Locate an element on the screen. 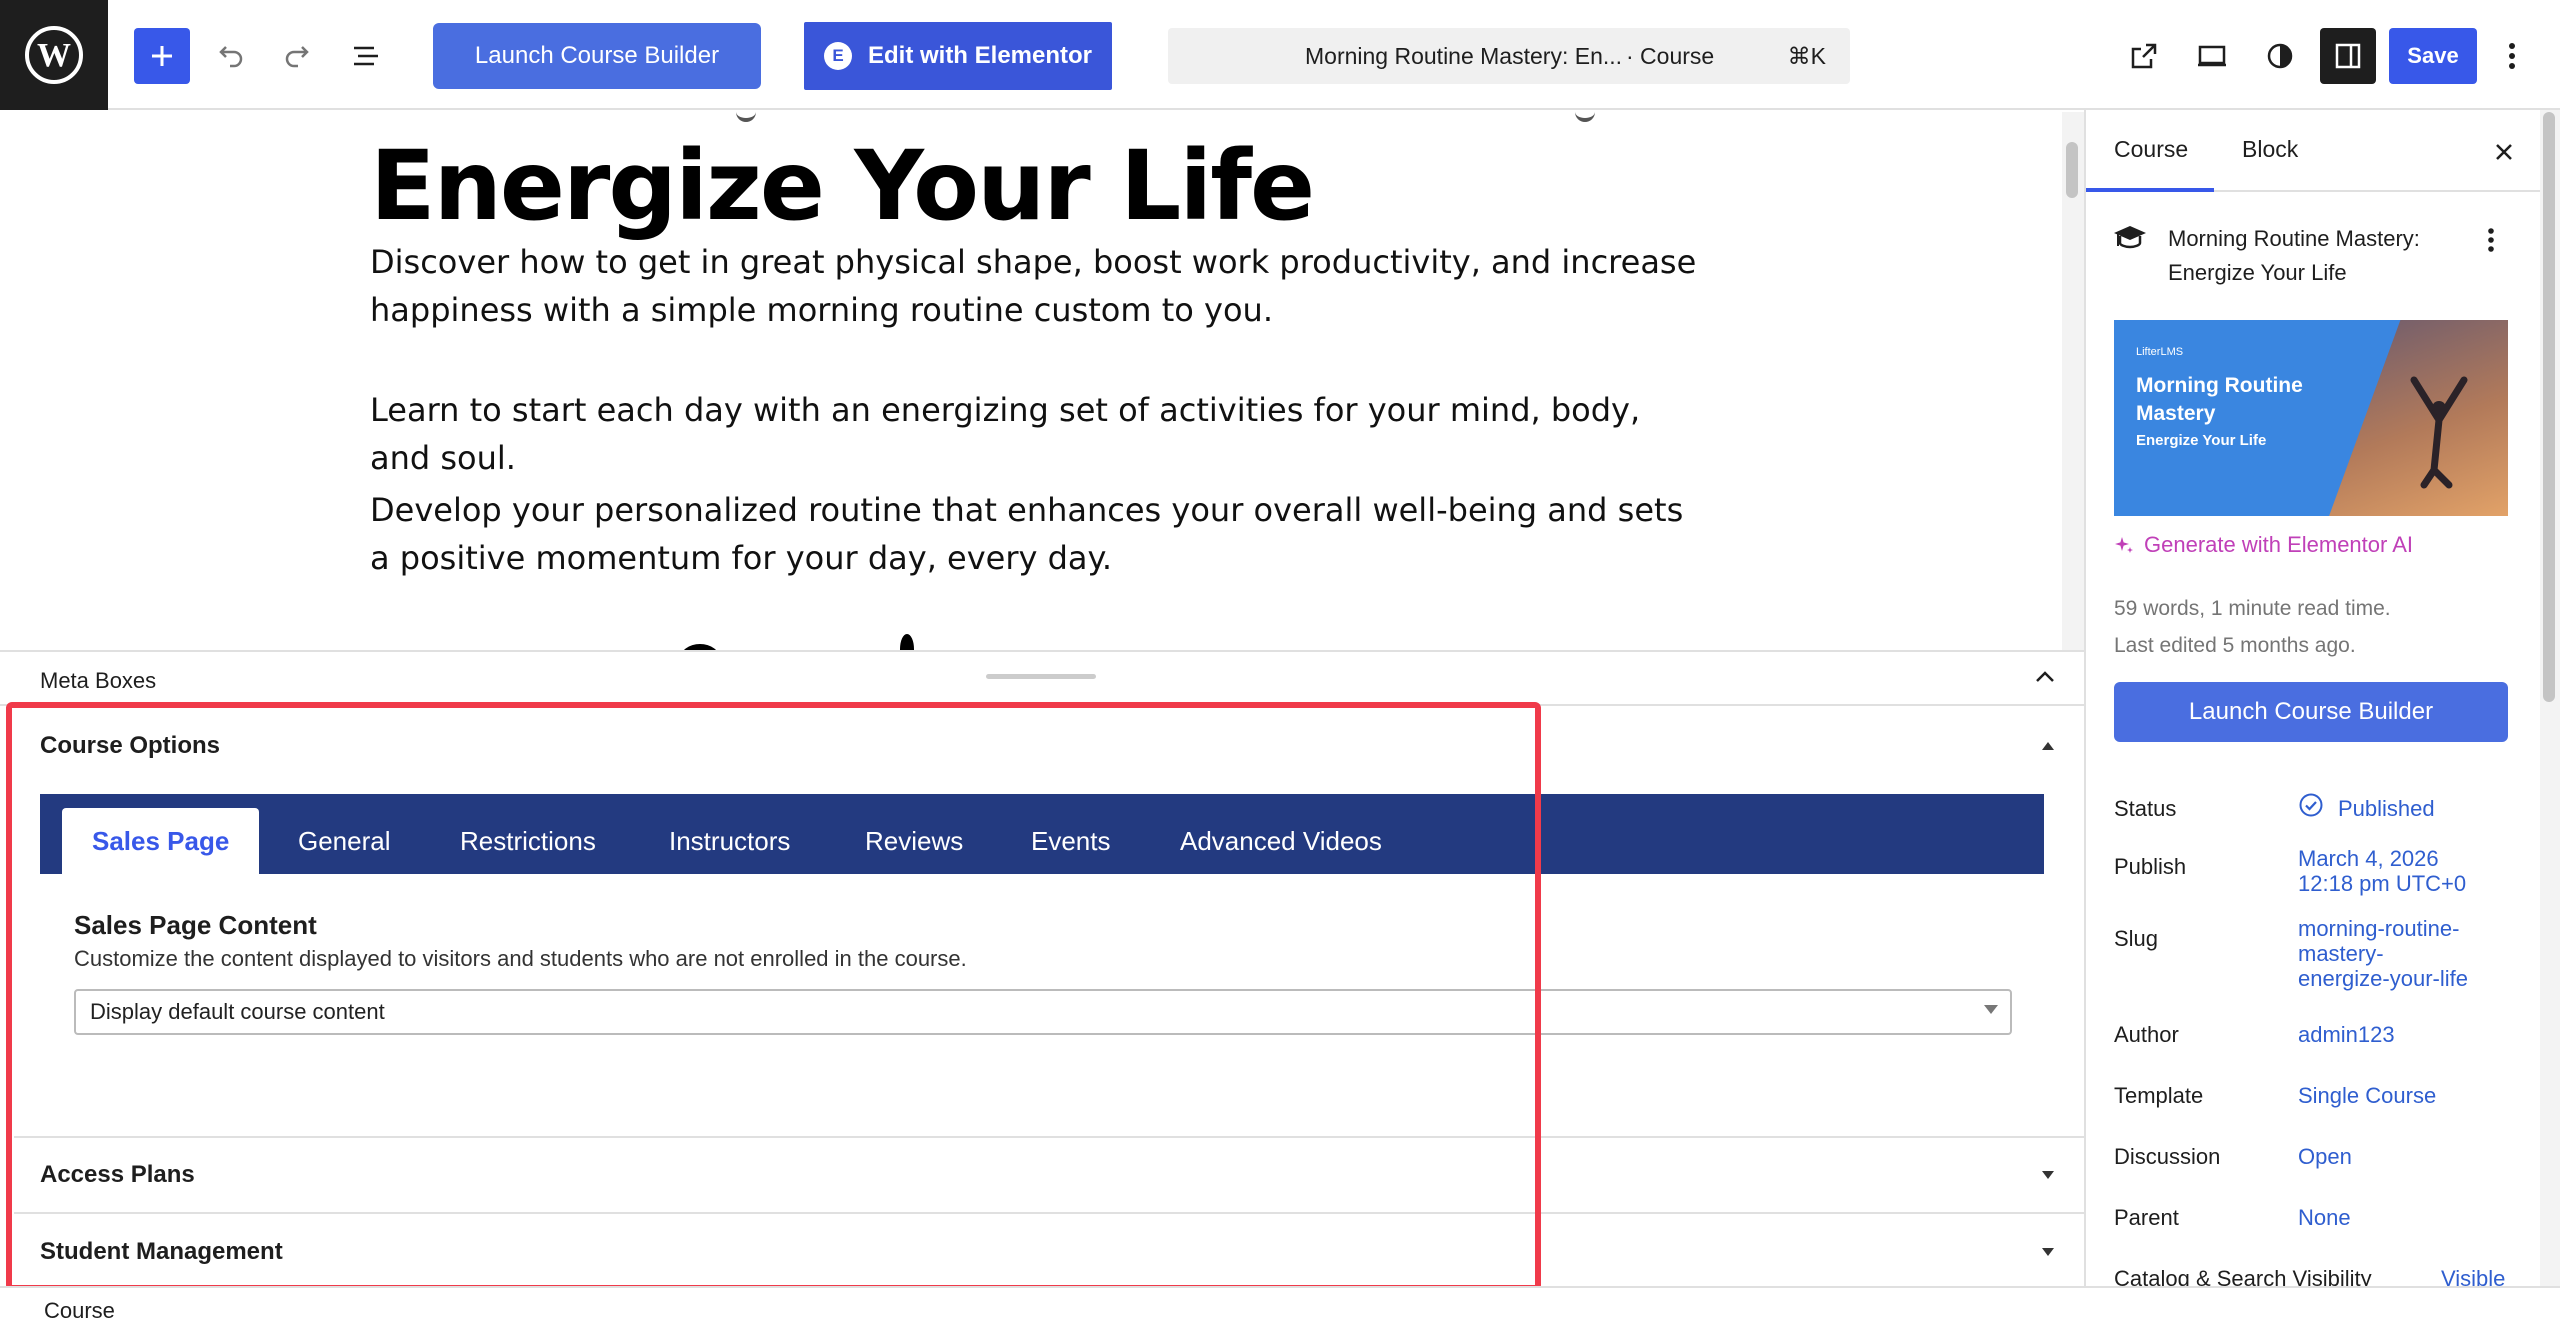 Image resolution: width=2560 pixels, height=1329 pixels. settings-sidebar-toggle is located at coordinates (2348, 56).